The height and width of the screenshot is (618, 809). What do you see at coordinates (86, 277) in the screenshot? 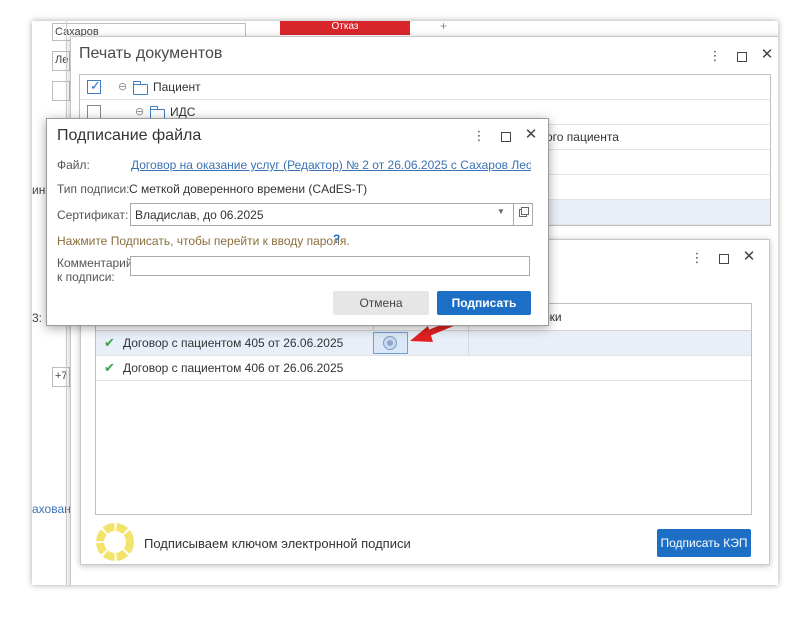
I see `comment-label-2: к подписи:` at bounding box center [86, 277].